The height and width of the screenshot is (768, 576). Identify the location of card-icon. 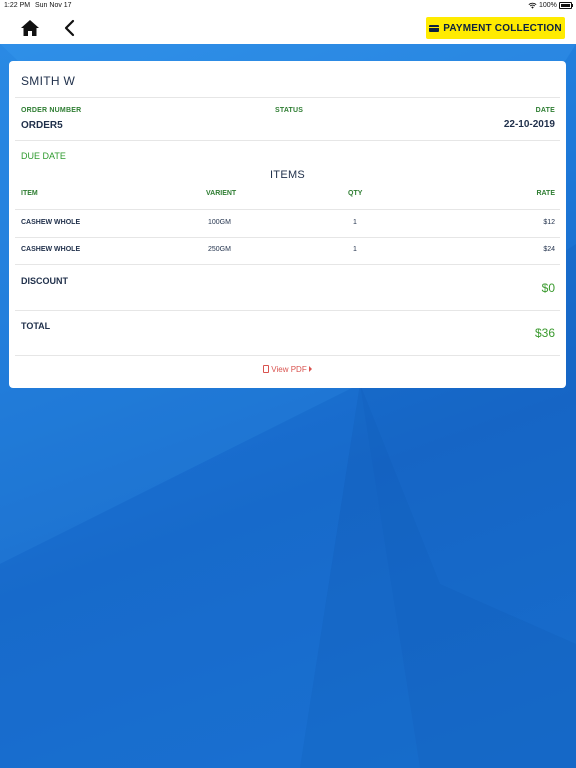
(434, 28).